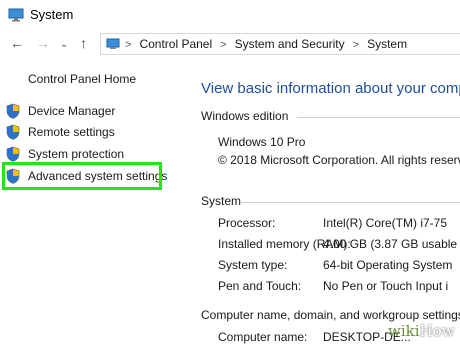  Describe the element at coordinates (247, 223) in the screenshot. I see `processor-label: Processor:` at that location.